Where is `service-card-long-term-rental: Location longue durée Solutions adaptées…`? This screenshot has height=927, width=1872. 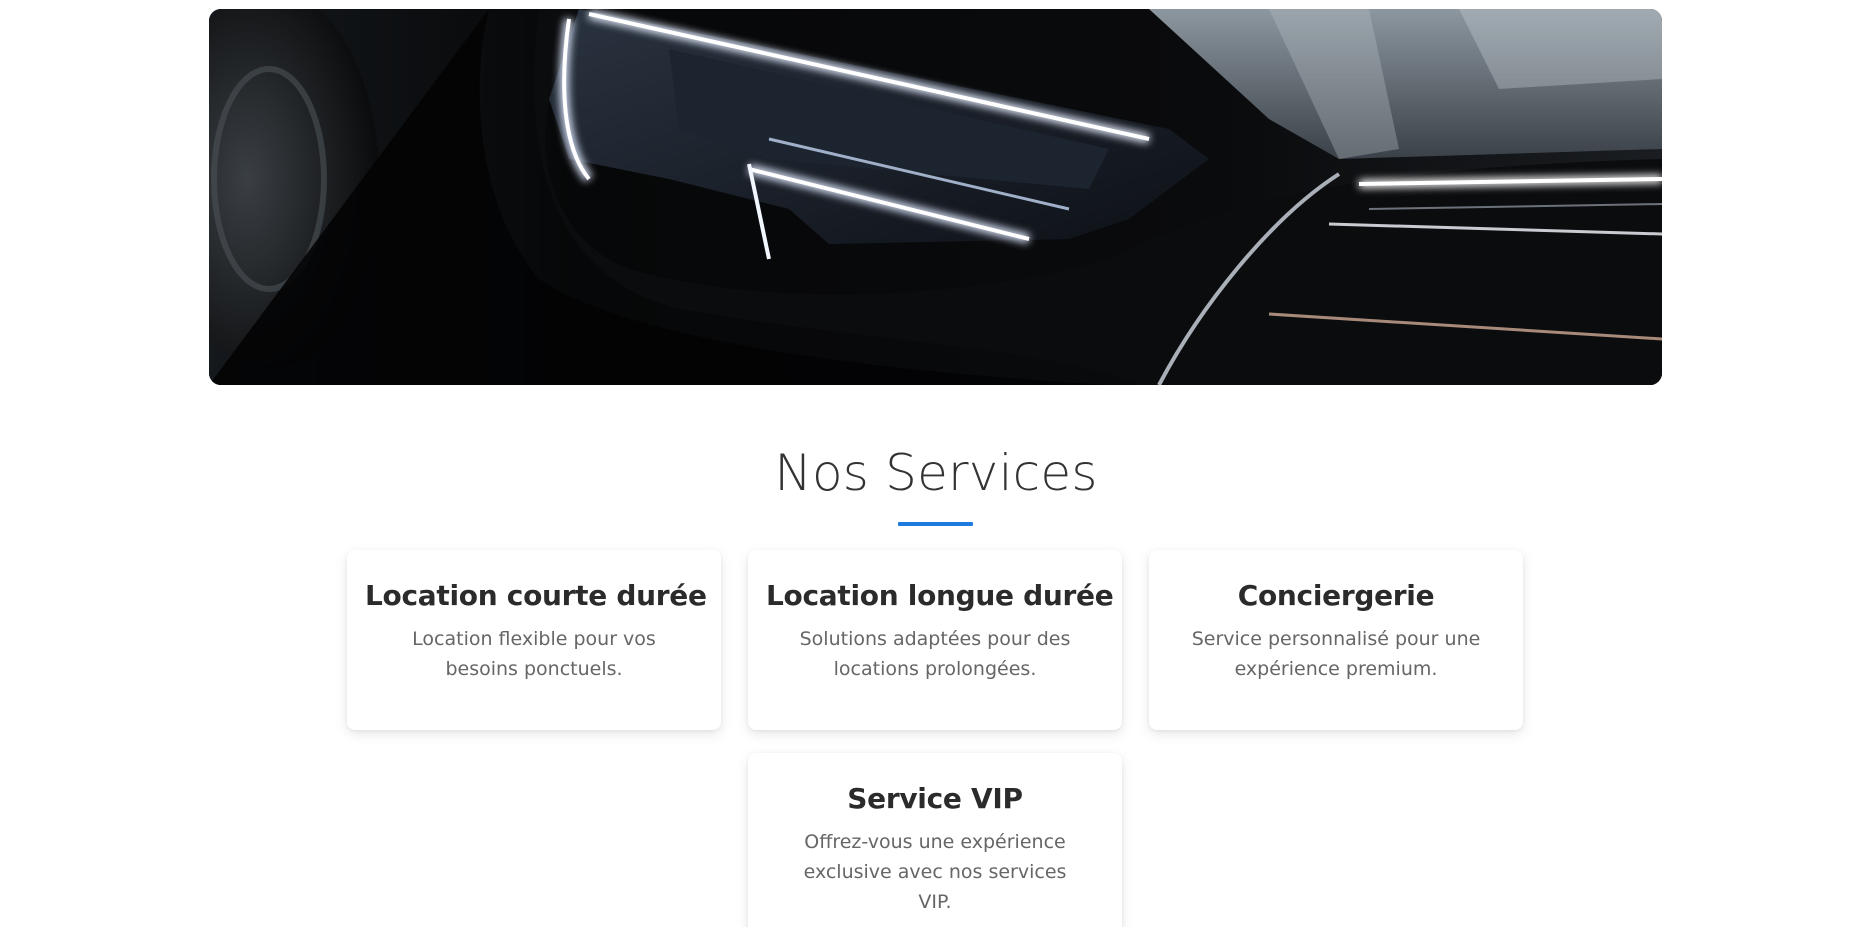
service-card-long-term-rental: Location longue durée Solutions adaptées… is located at coordinates (935, 640).